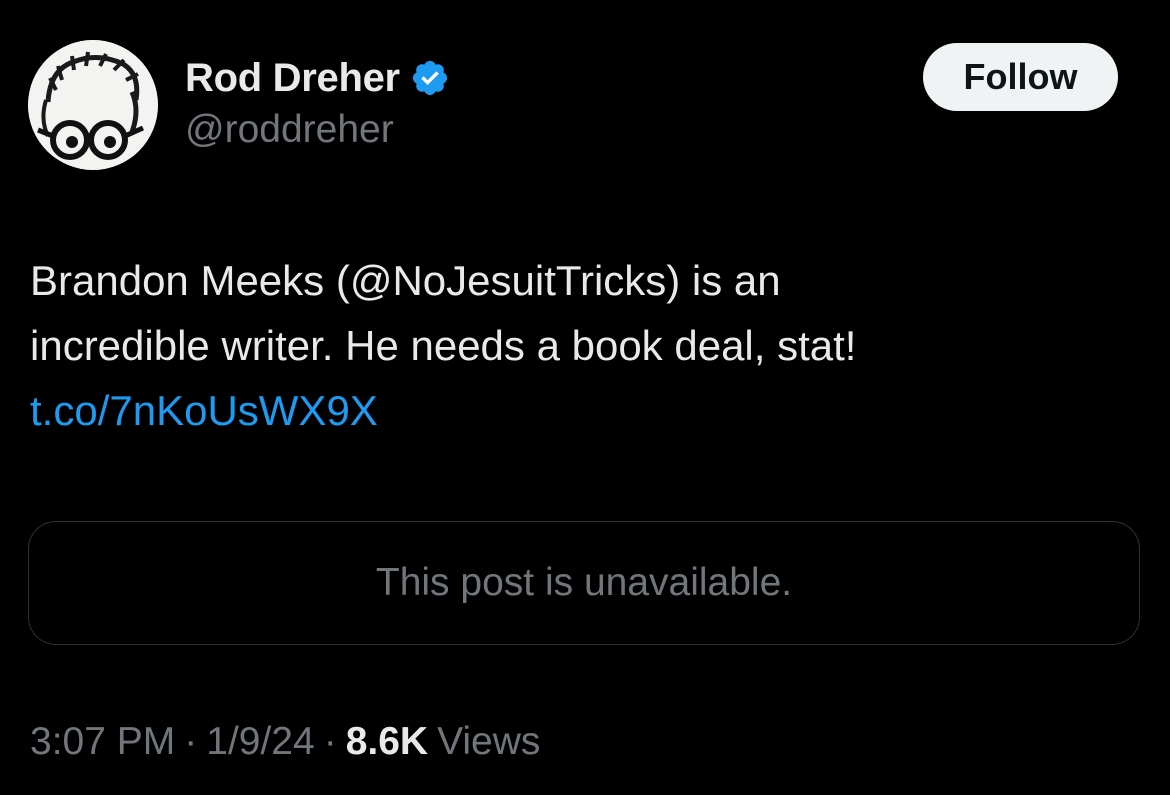 This screenshot has width=1170, height=795. Describe the element at coordinates (292, 78) in the screenshot. I see `author-display-name: Rod Dreher` at that location.